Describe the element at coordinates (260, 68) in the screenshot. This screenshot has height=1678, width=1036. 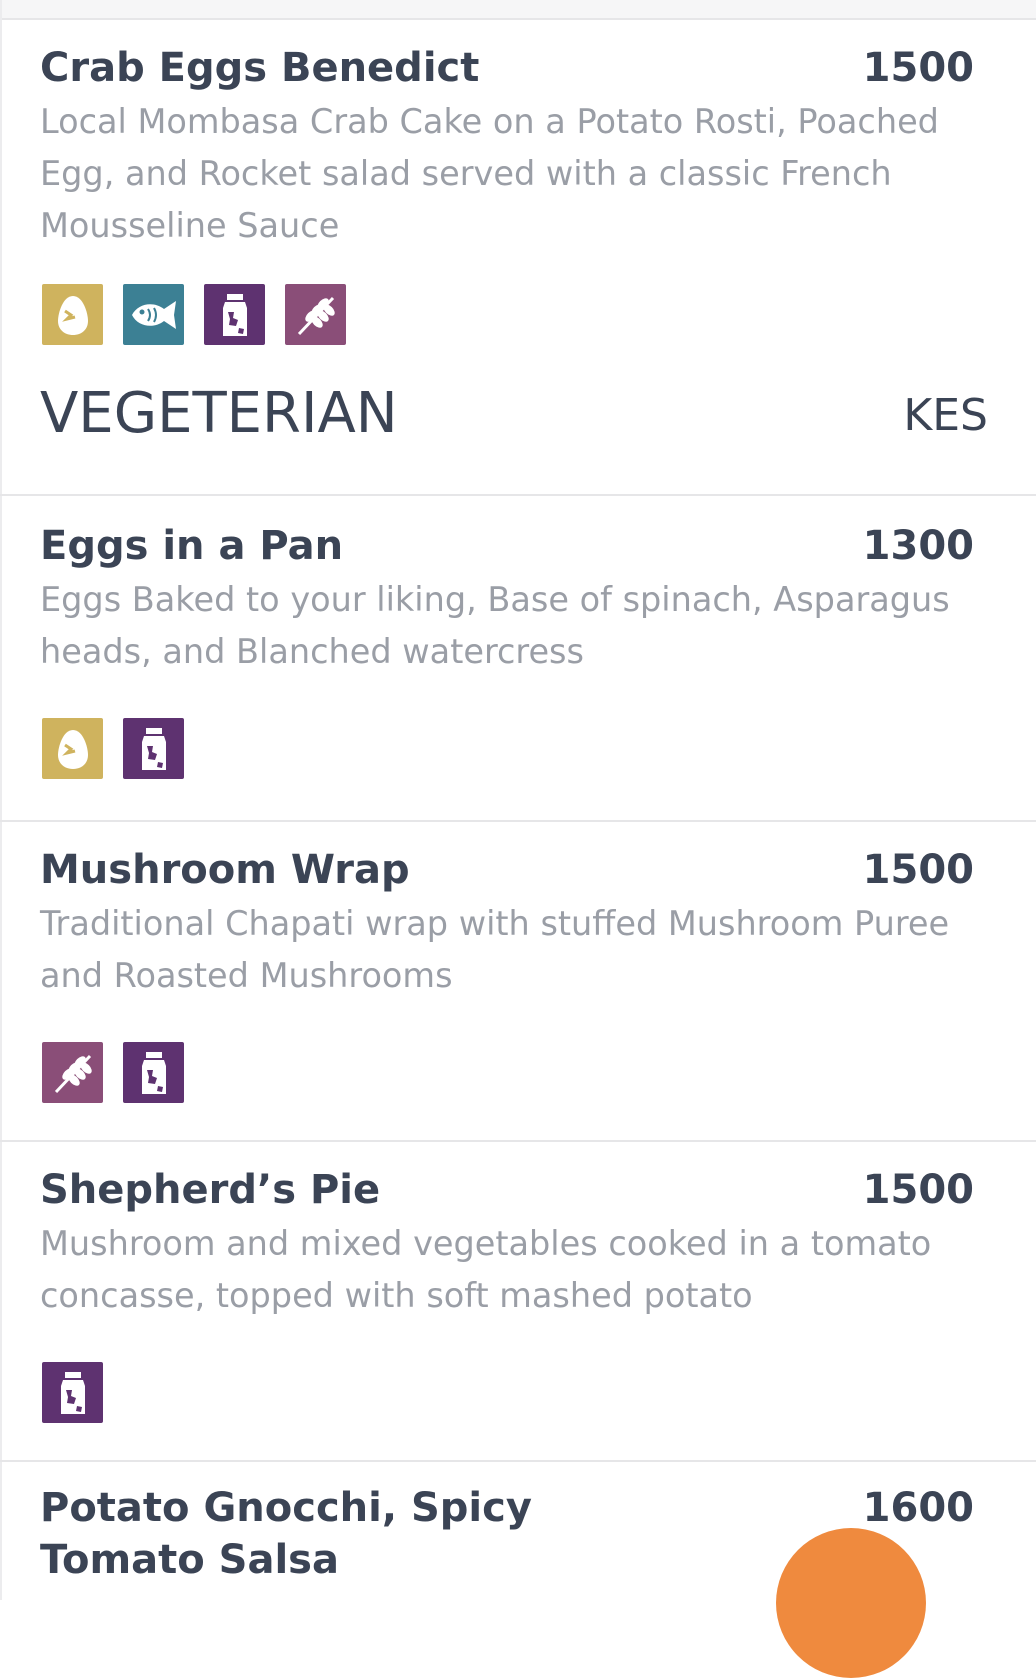
I see `item-name: Crab Eggs Benedict` at that location.